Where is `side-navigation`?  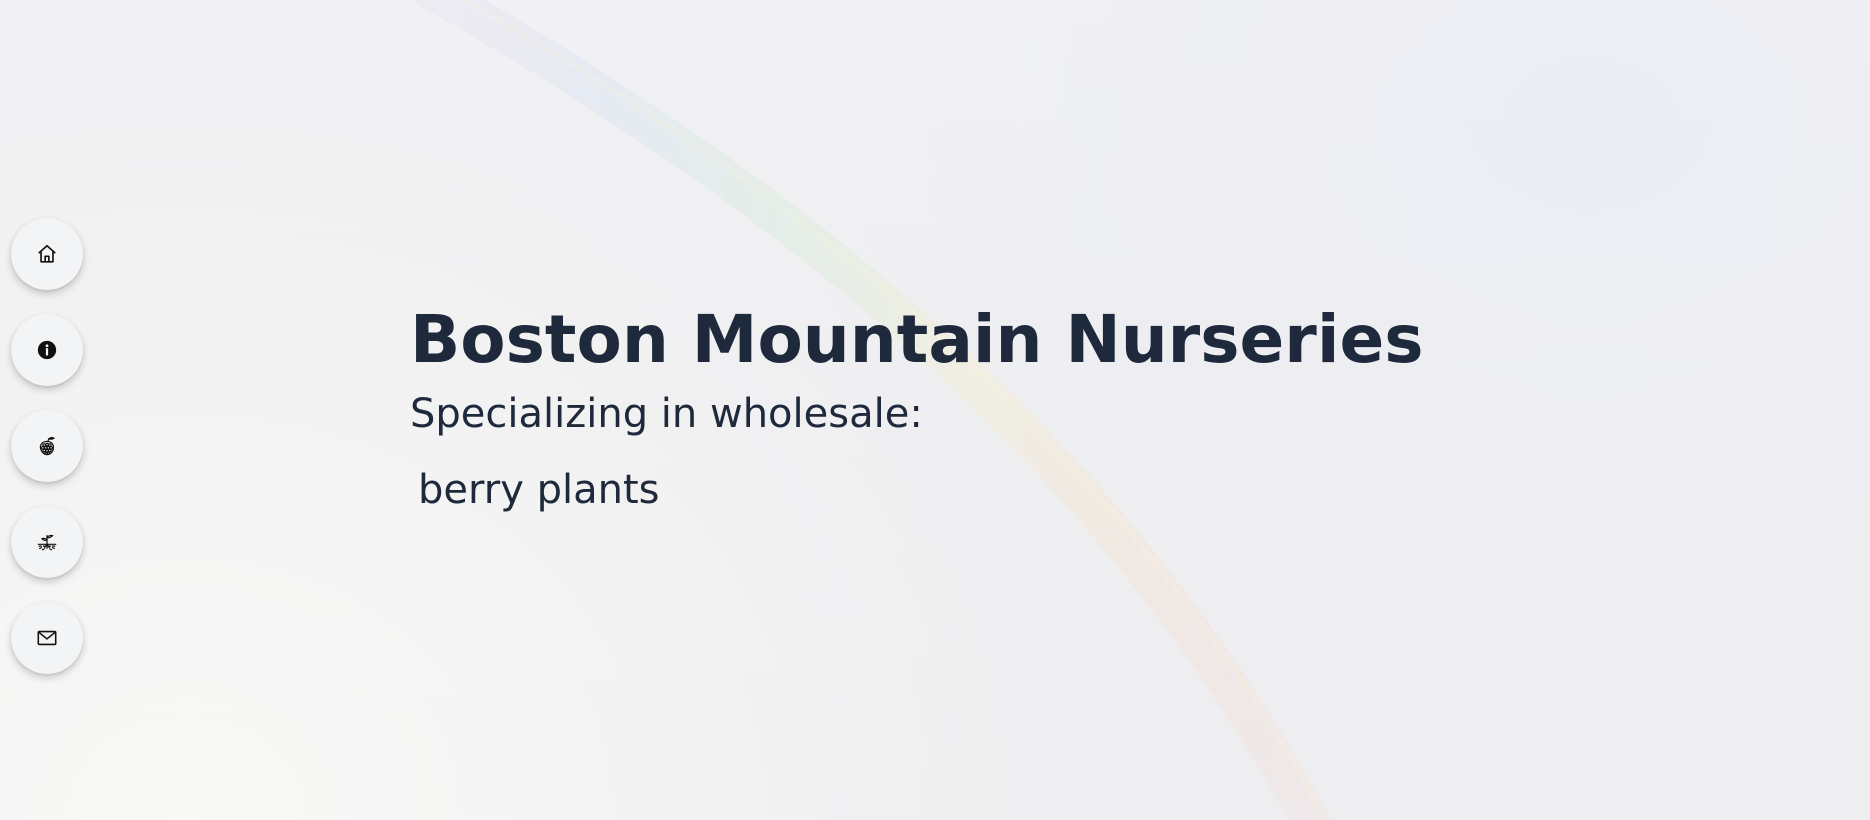 side-navigation is located at coordinates (47, 446).